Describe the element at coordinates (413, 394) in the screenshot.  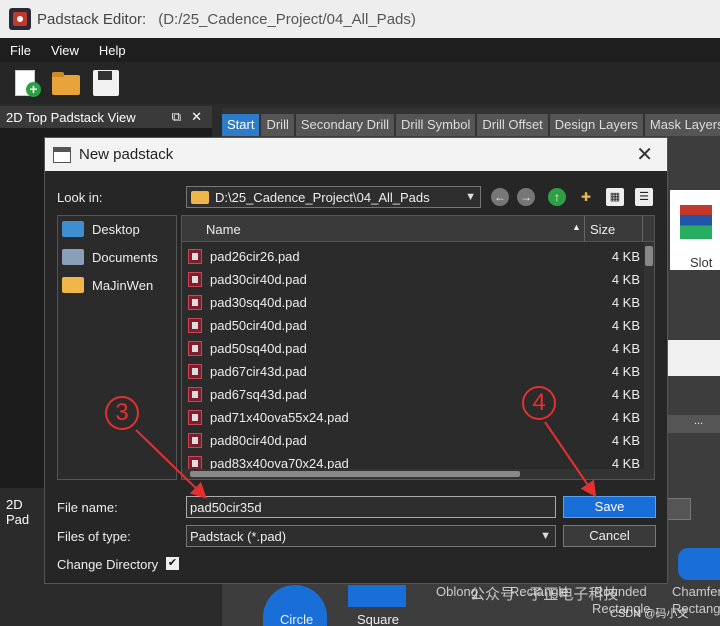
I see `file-row: pad67sq43d.pad 4 KB` at that location.